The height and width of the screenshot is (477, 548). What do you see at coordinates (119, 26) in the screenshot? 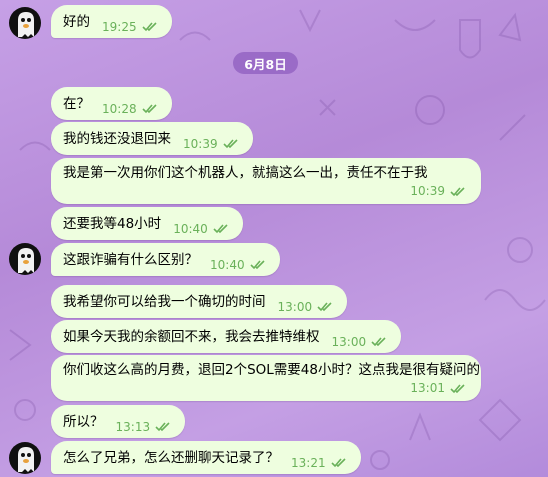
I see `message-time: 19:25` at bounding box center [119, 26].